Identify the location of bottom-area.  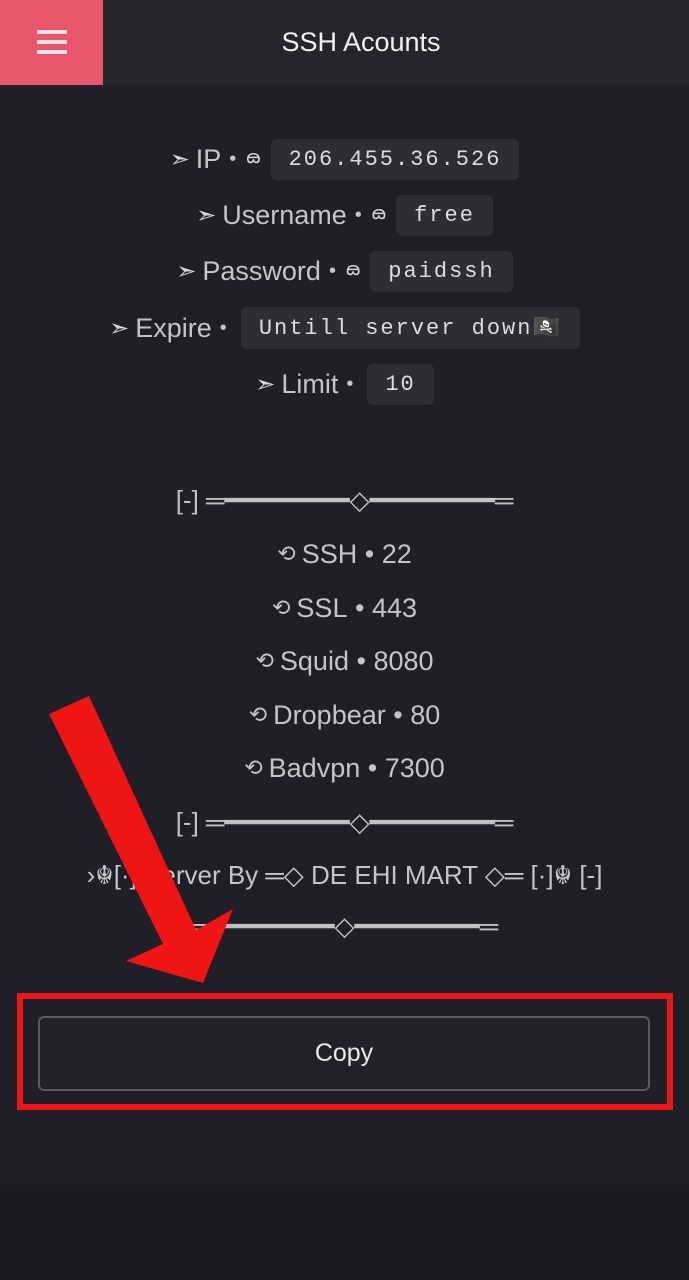
(344, 1232).